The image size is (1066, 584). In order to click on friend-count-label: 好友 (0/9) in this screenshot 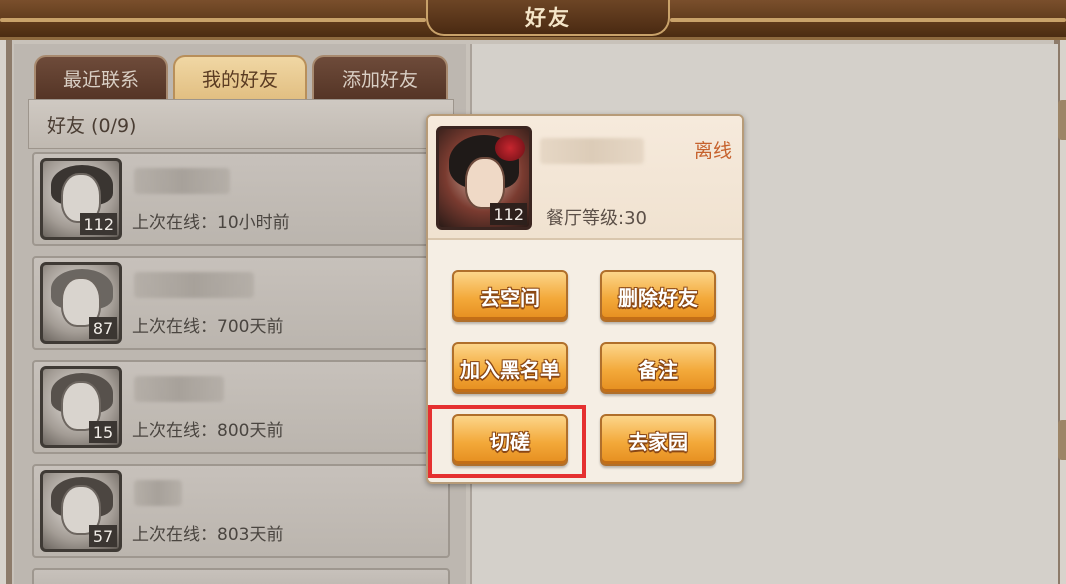, I will do `click(92, 125)`.